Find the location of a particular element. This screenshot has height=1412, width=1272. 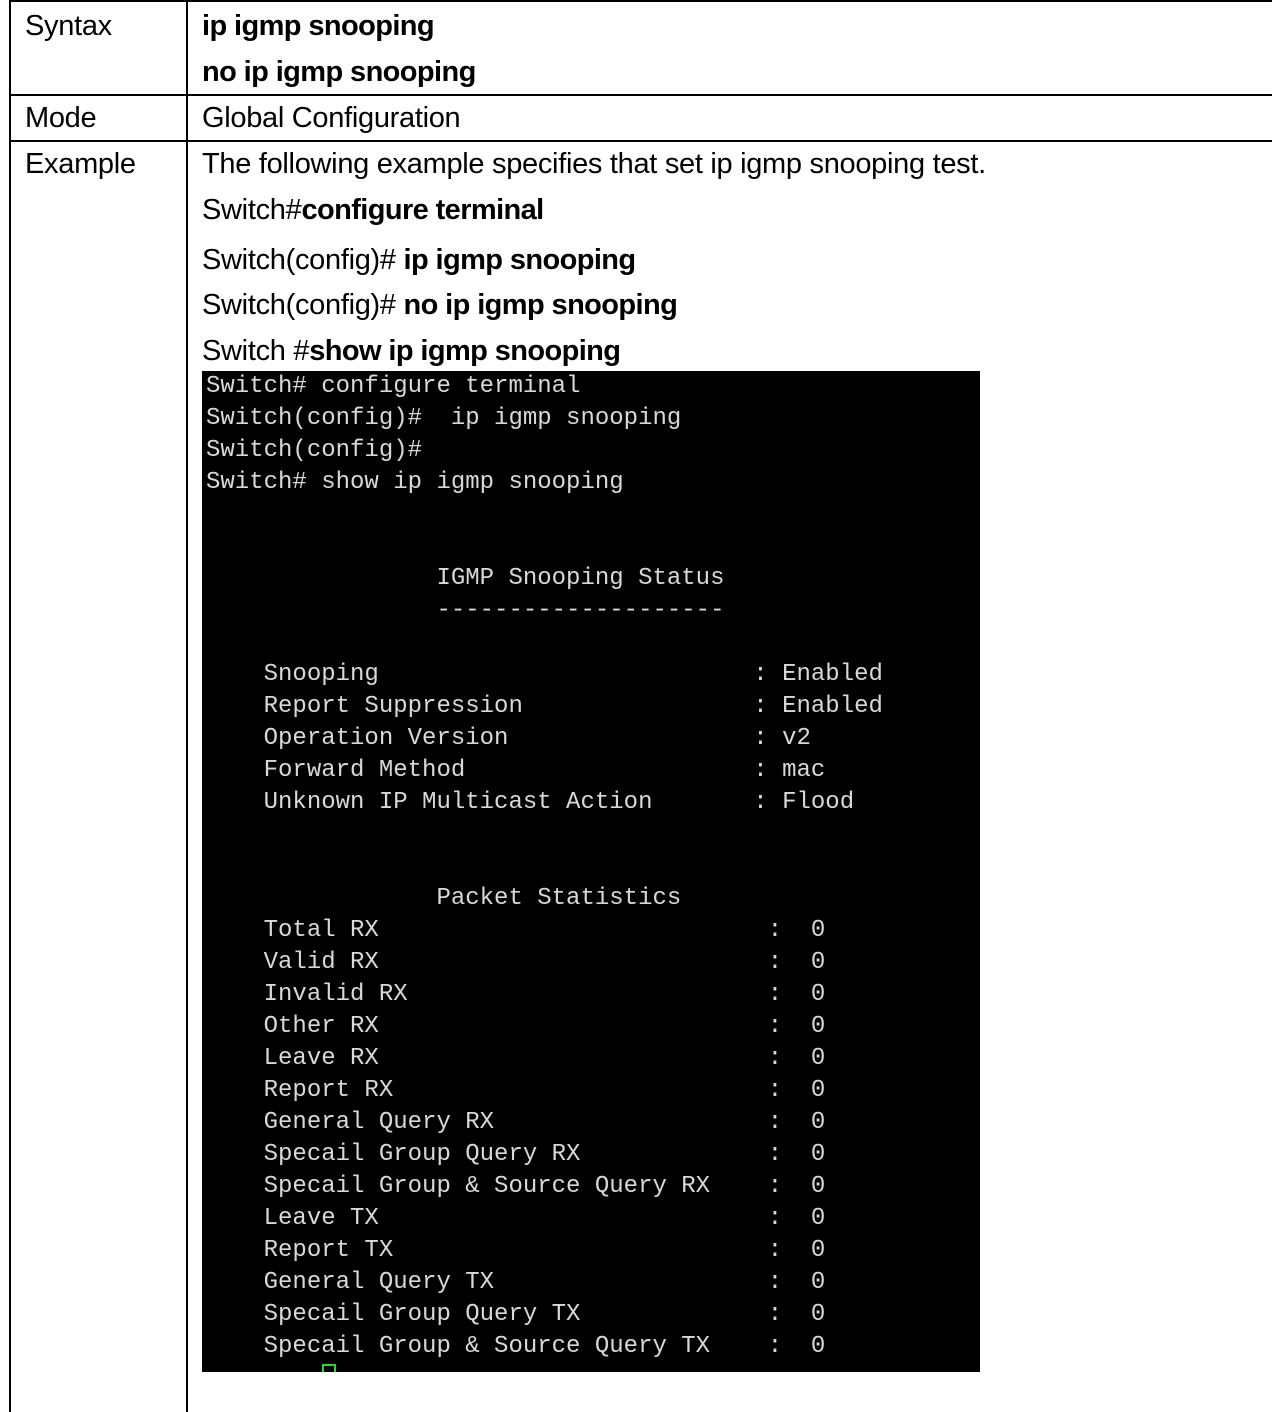

syntax-line-2: no ip igmp snooping is located at coordinates (339, 72).